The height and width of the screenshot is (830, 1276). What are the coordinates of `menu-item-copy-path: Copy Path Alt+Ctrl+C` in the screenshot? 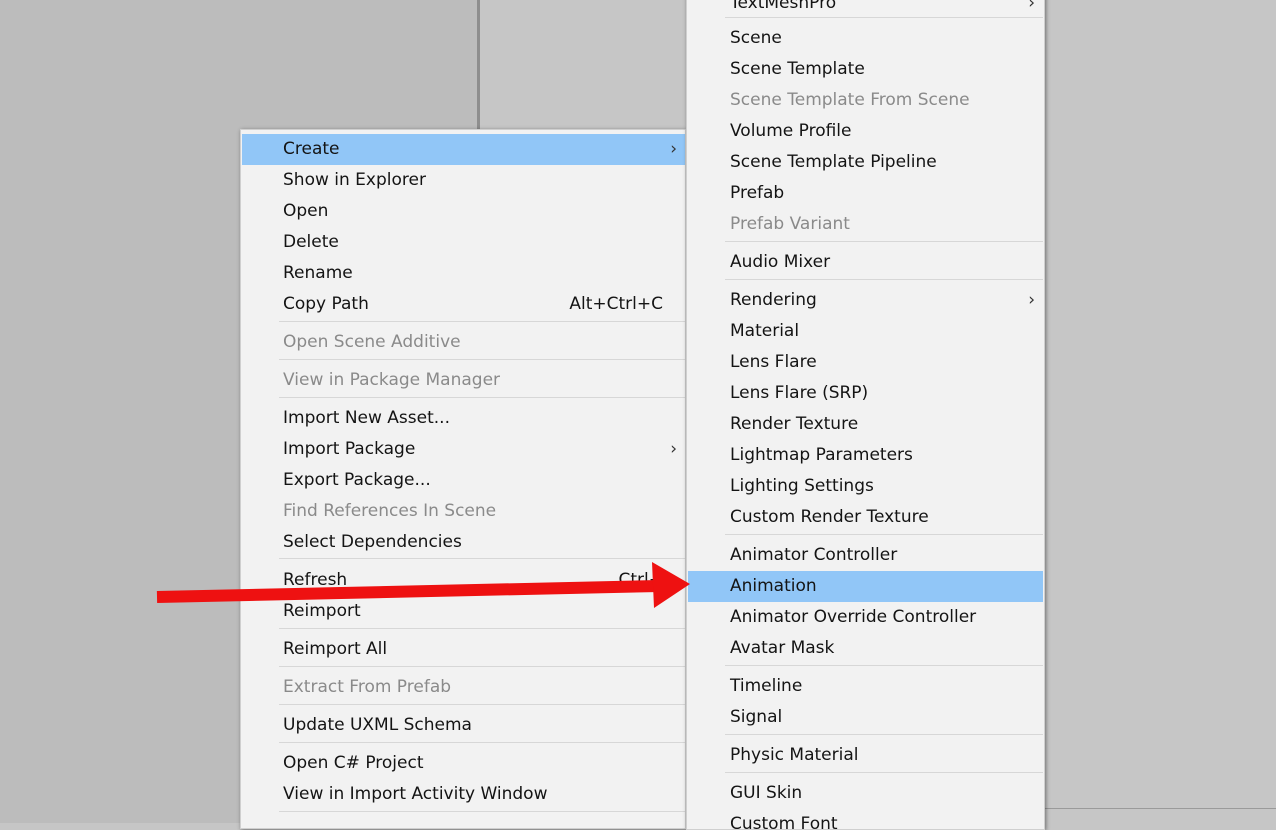 It's located at (463, 304).